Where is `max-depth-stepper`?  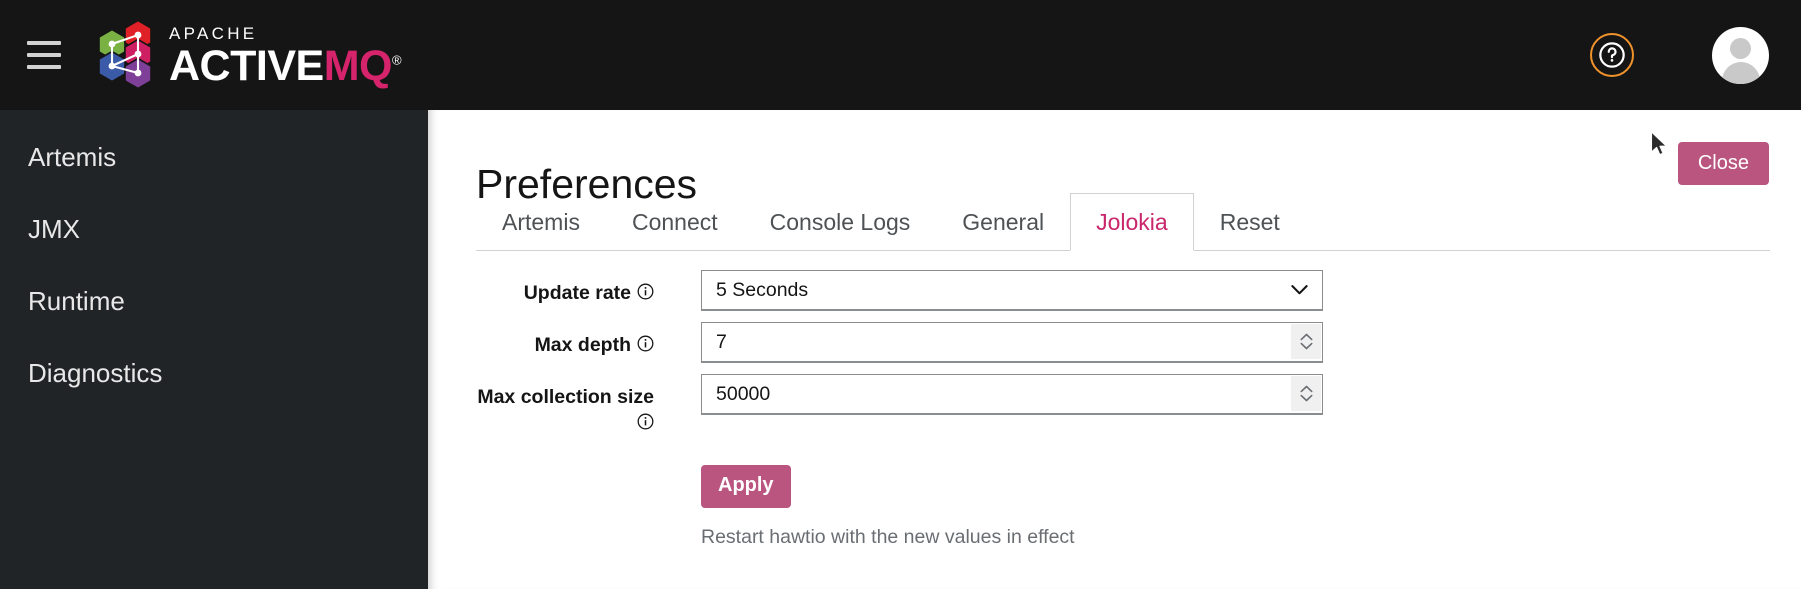 max-depth-stepper is located at coordinates (1306, 341).